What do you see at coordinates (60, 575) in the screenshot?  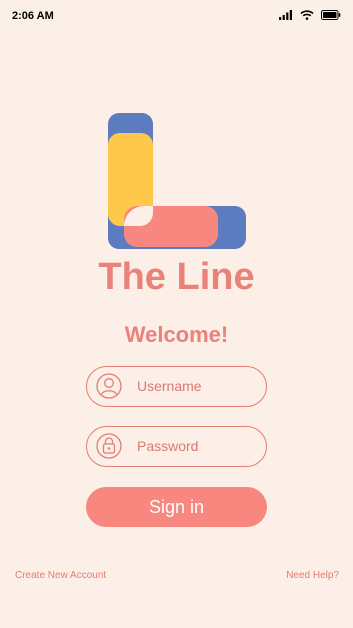 I see `create-account-link: Create New Account` at bounding box center [60, 575].